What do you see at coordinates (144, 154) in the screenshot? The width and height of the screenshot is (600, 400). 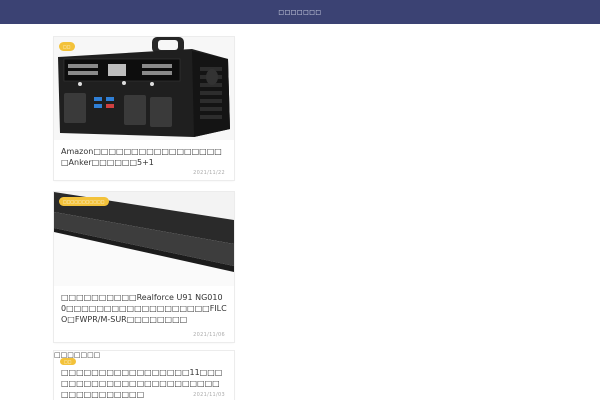 I see `article-title: Amazon□□□□□□□□□□□□□□□□□□Anker□□□□□□5+1` at bounding box center [144, 154].